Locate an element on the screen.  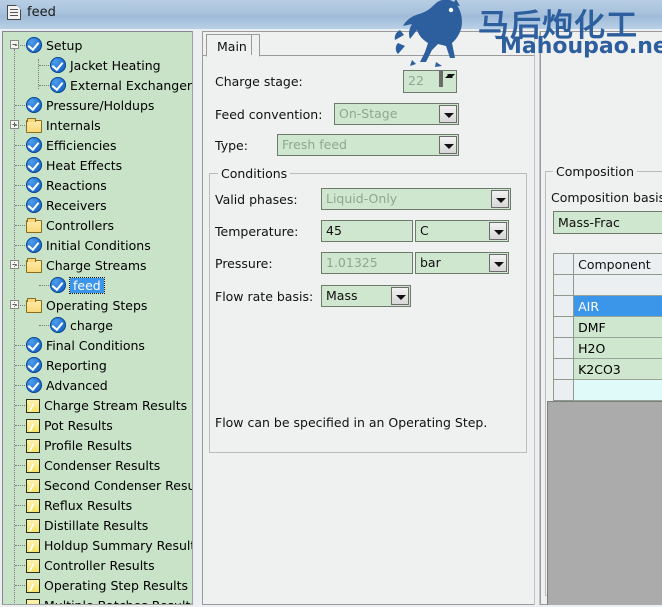
table-row: DMF is located at coordinates (607, 327).